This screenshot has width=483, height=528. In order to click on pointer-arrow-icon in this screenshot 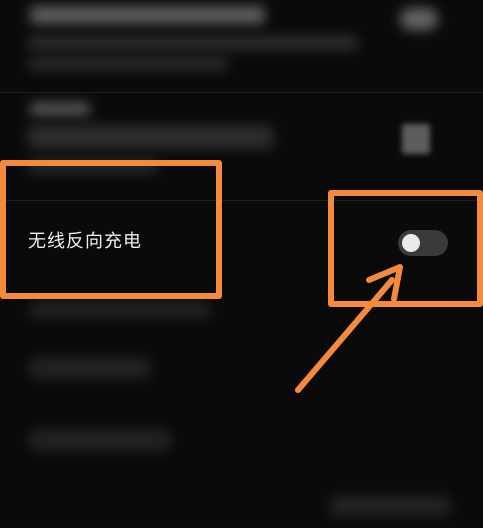, I will do `click(349, 328)`.